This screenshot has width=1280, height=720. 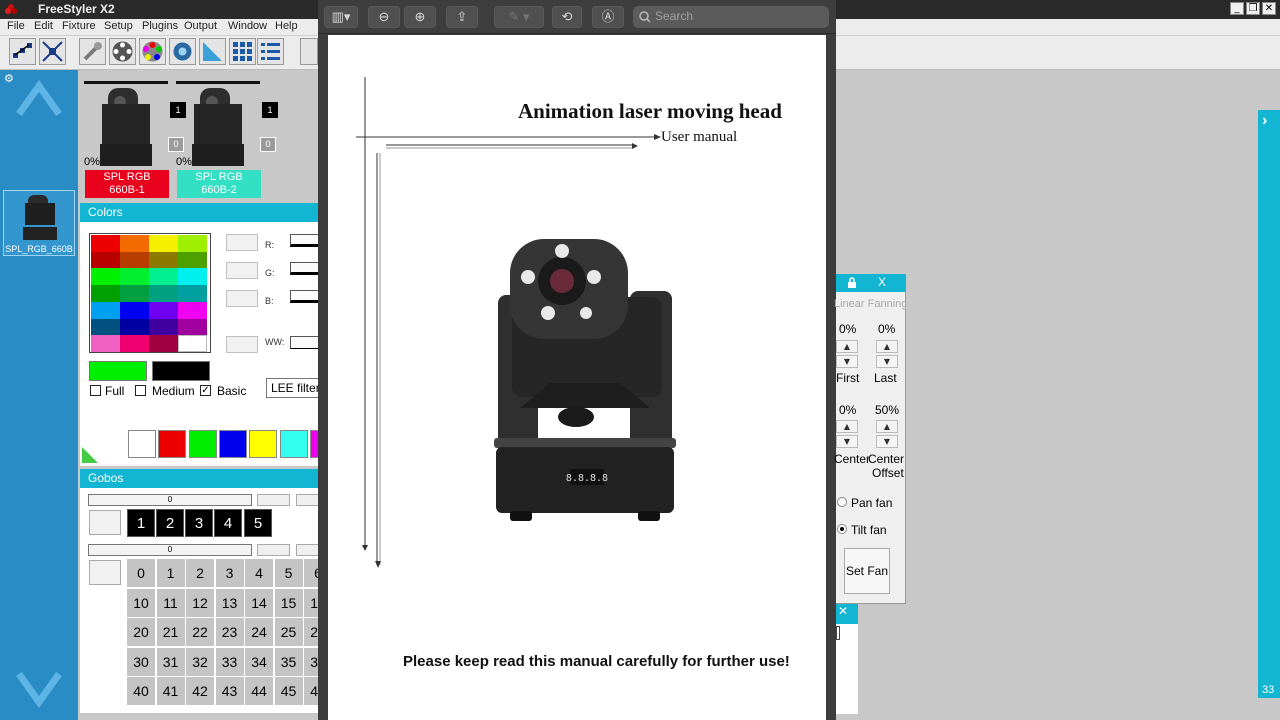 I want to click on close-button: ✕, so click(x=1269, y=8).